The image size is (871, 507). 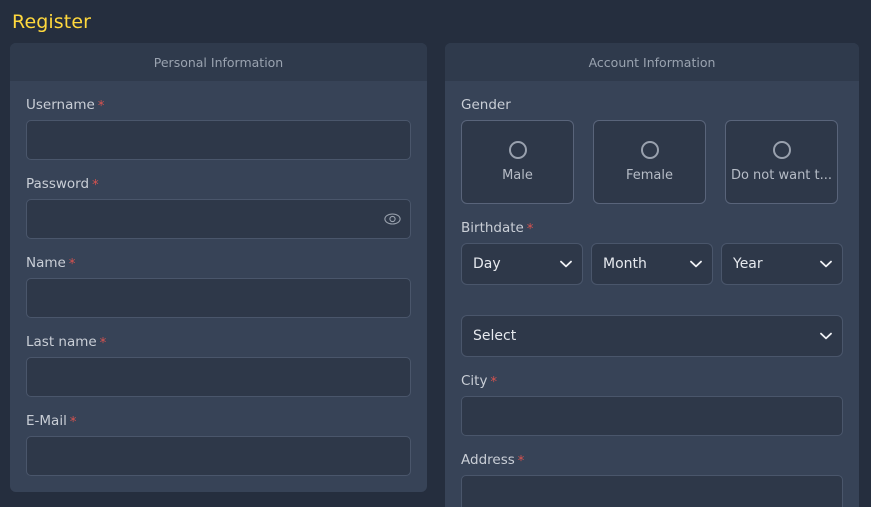 I want to click on country-select-wrap: Select, so click(x=652, y=336).